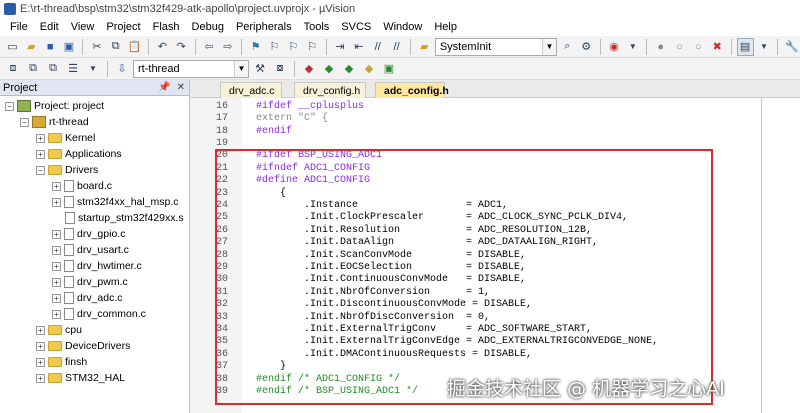 The image size is (800, 413). Describe the element at coordinates (567, 47) in the screenshot. I see `find-icon: ⌕` at that location.